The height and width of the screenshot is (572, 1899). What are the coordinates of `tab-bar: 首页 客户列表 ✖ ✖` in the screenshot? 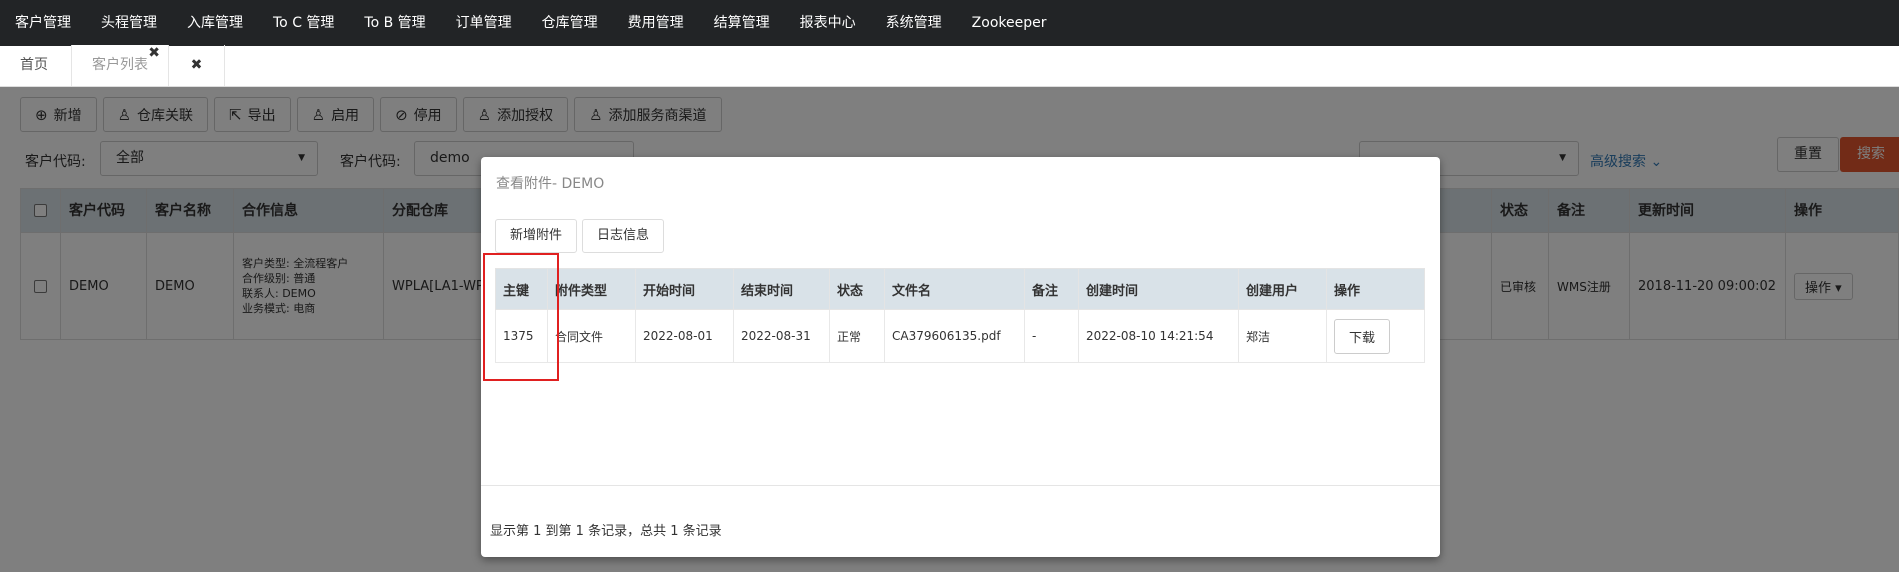 It's located at (949, 66).